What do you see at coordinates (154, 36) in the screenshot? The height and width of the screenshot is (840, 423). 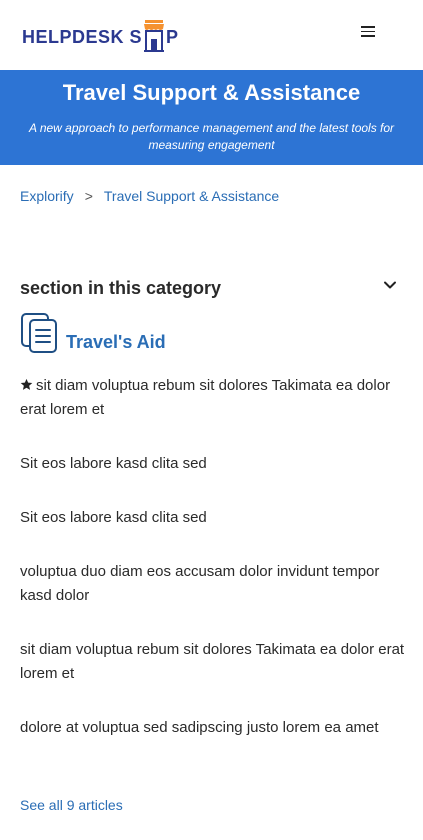 I see `store-icon` at bounding box center [154, 36].